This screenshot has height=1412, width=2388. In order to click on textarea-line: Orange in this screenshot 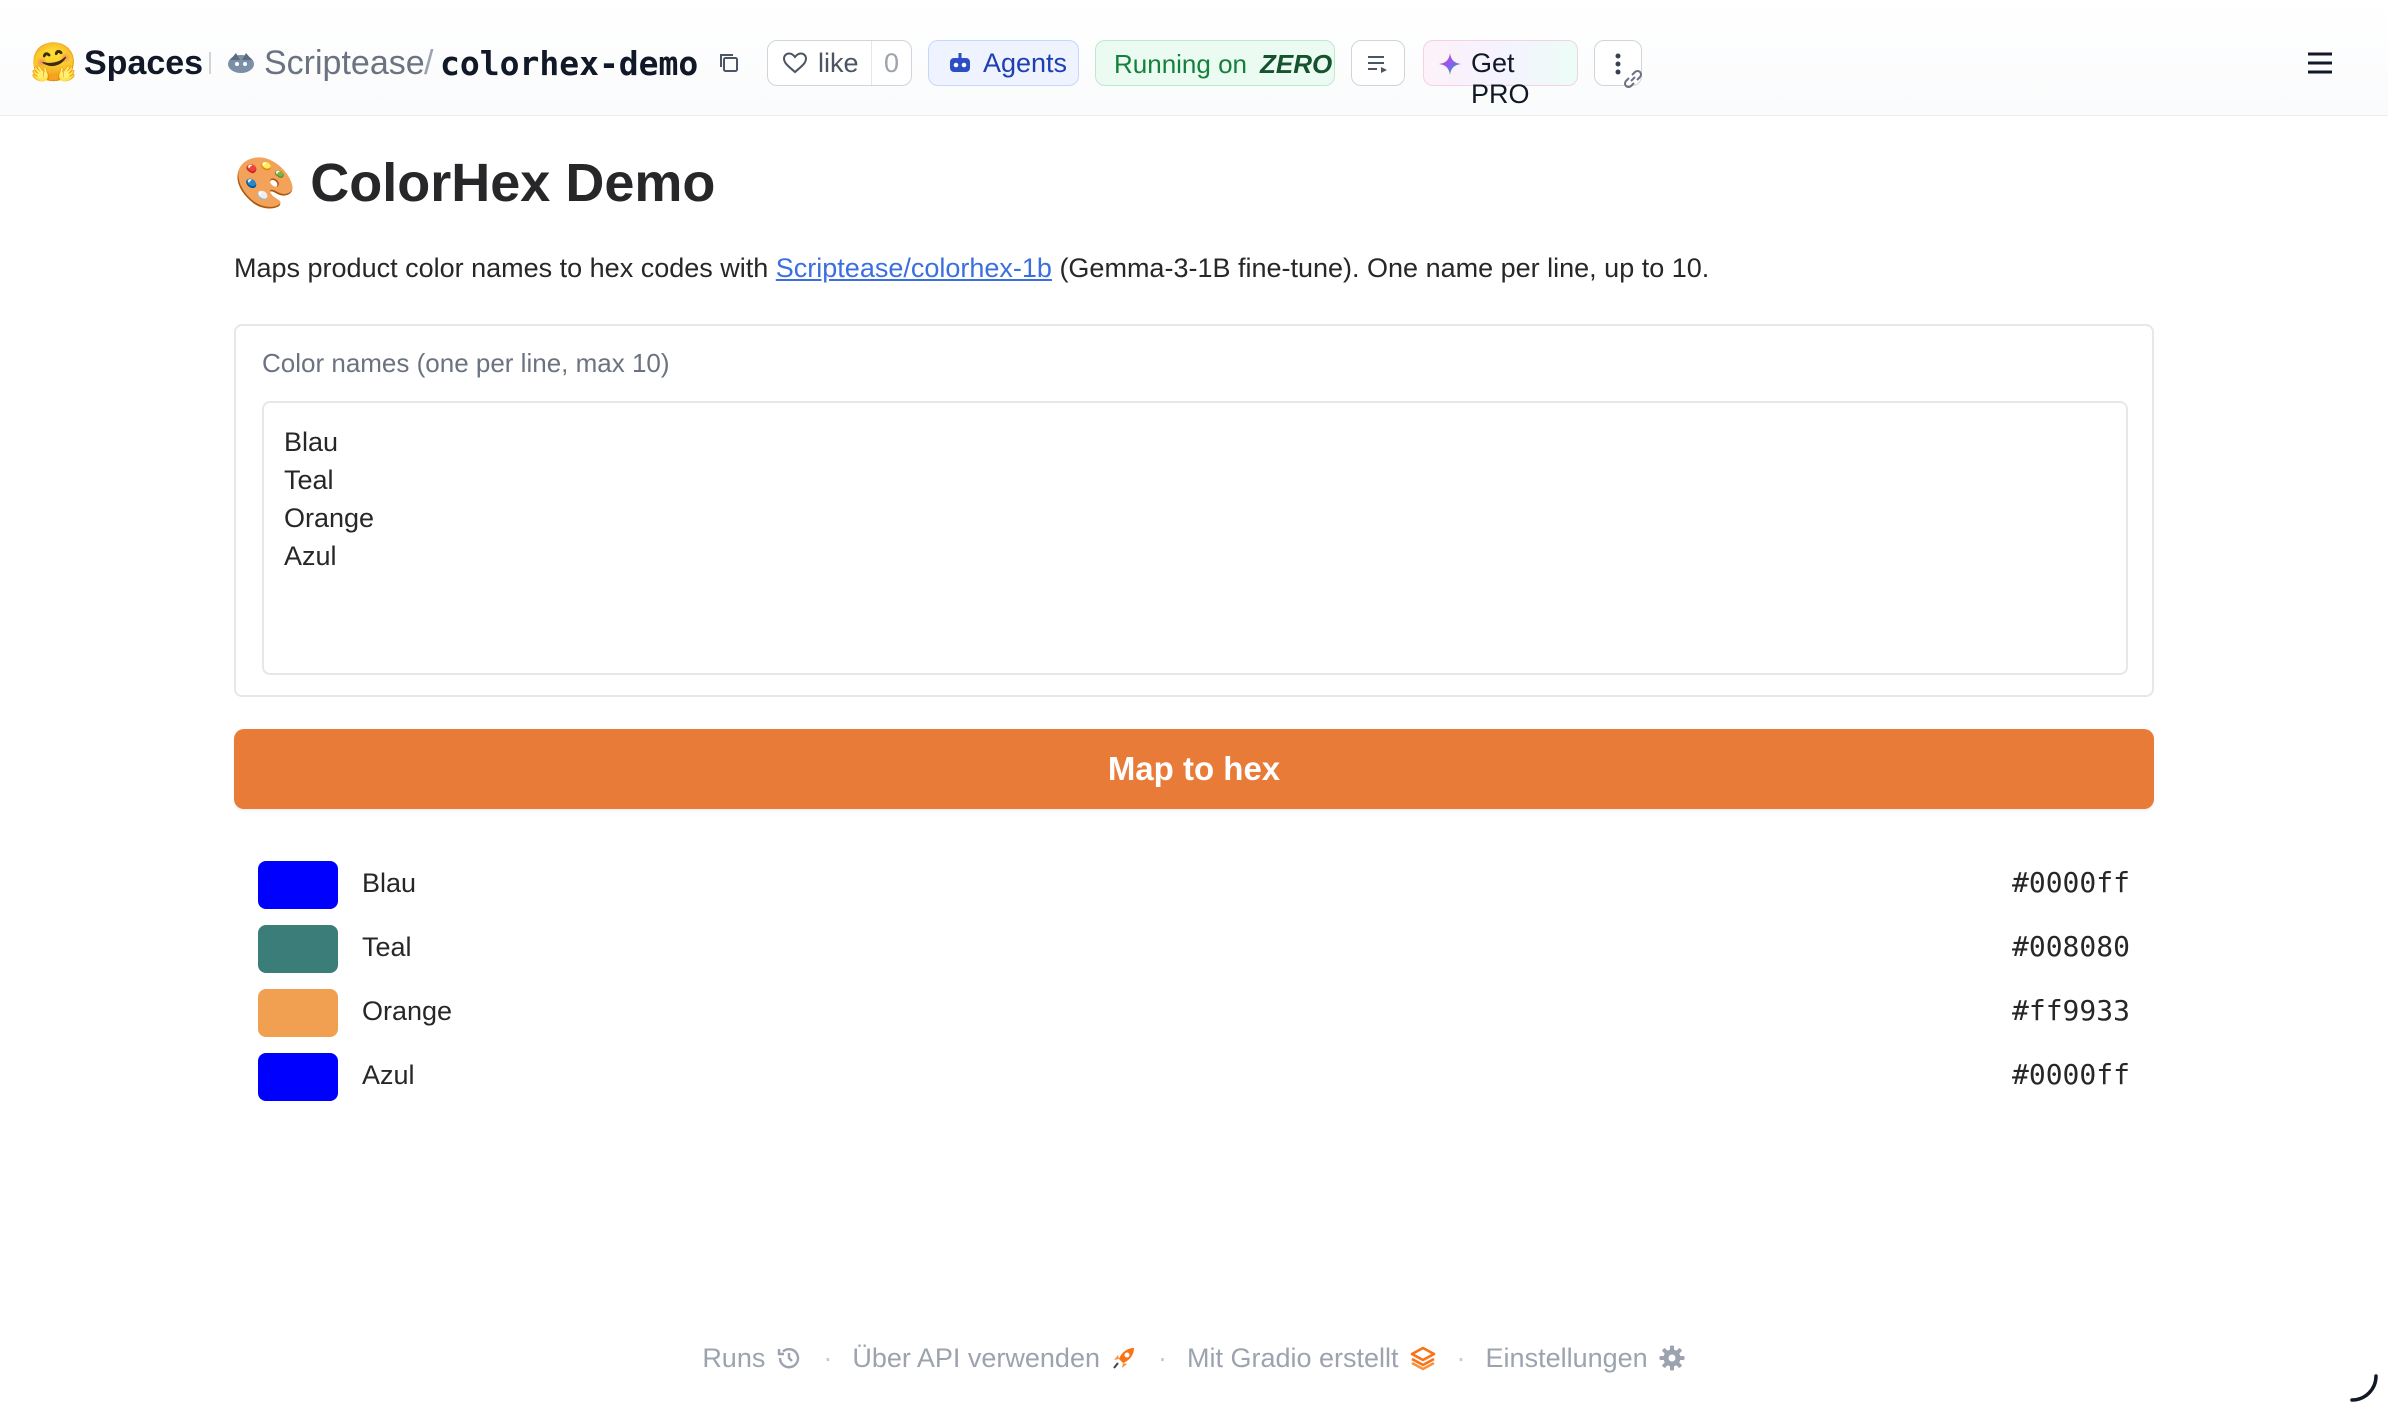, I will do `click(329, 518)`.